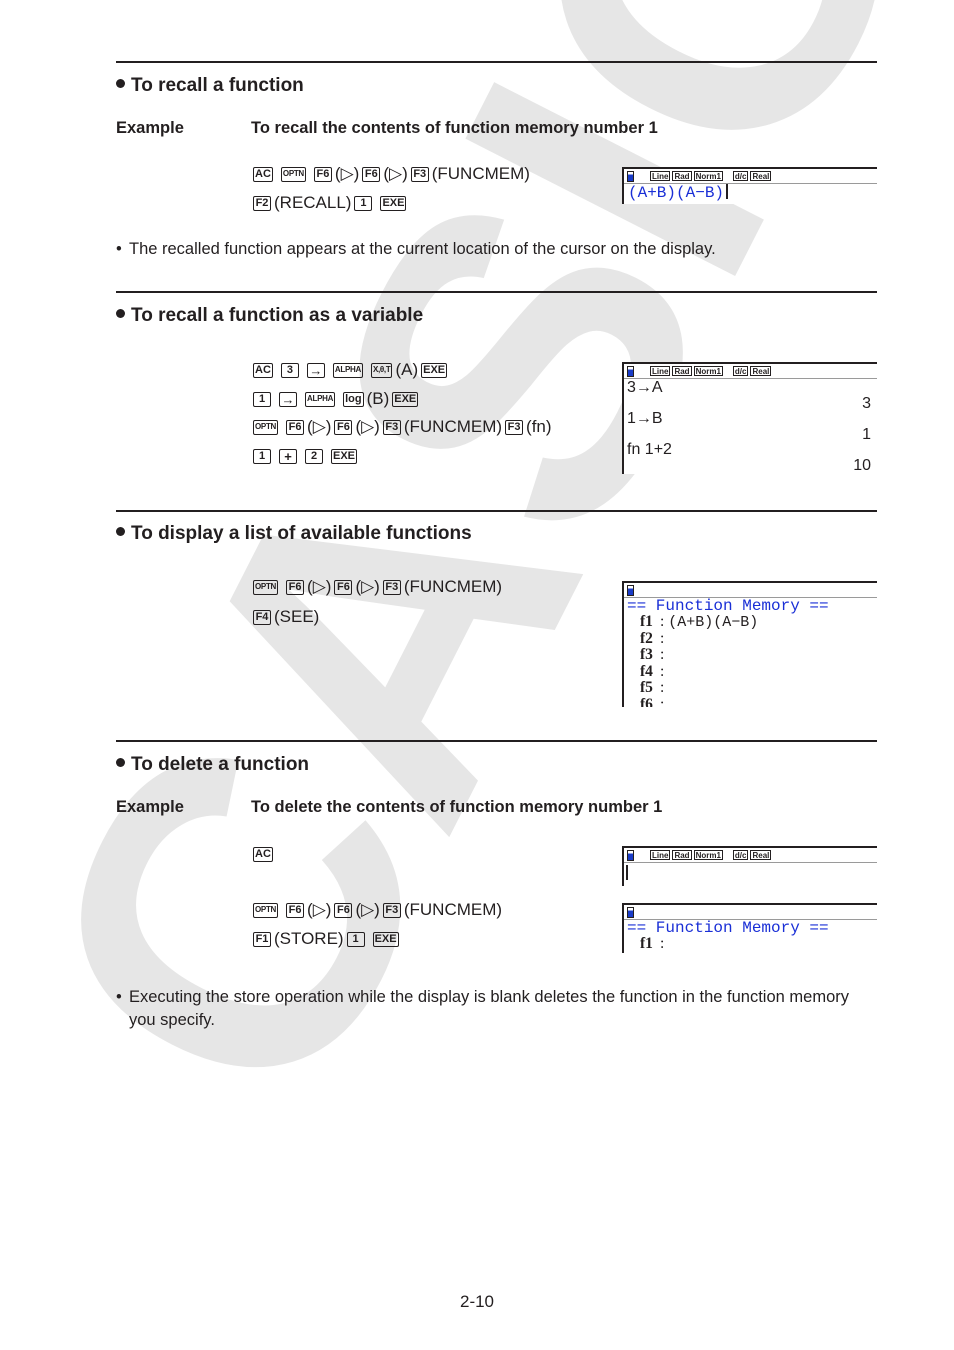 Image resolution: width=954 pixels, height=1350 pixels. I want to click on function-memory-row: f1:, so click(750, 944).